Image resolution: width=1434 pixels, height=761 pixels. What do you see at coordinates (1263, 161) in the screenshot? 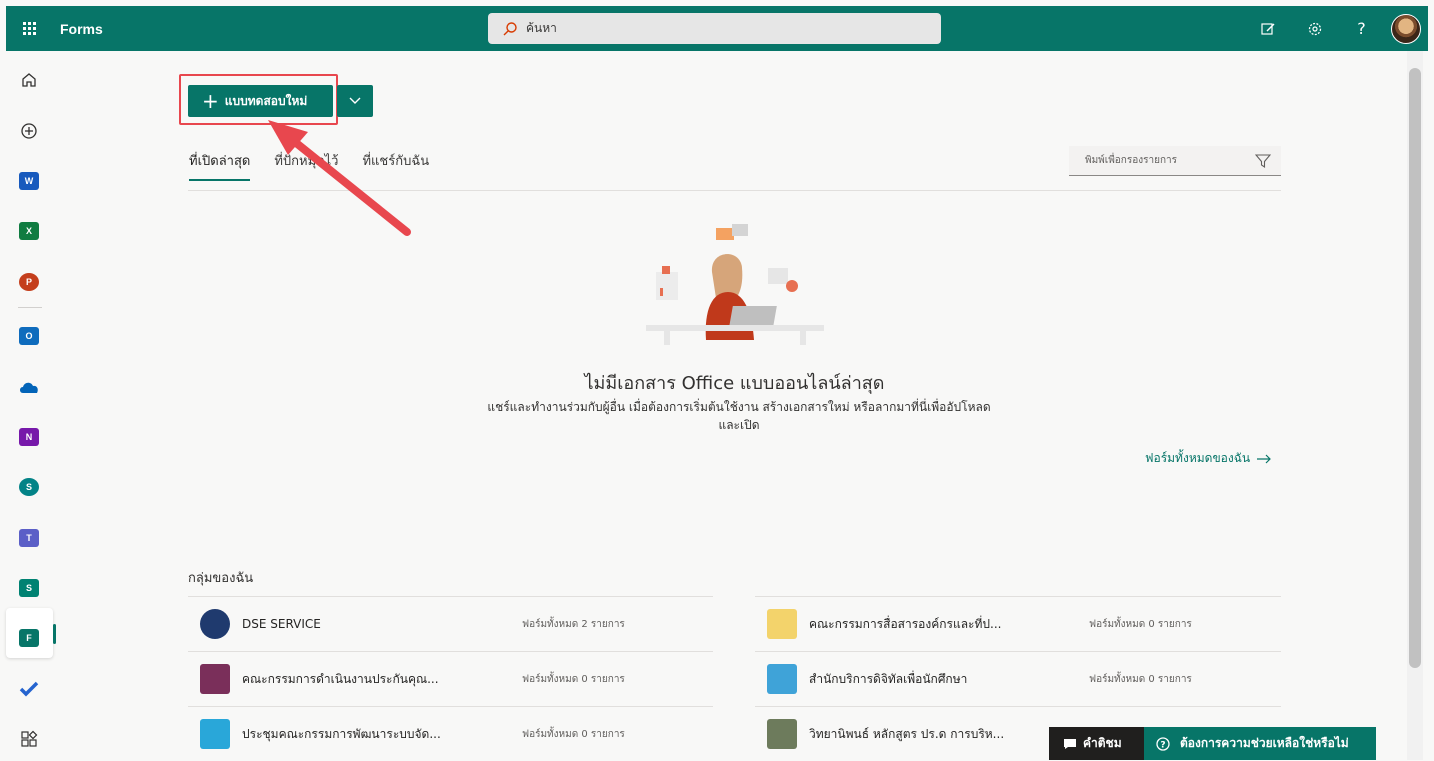
I see `filter-icon` at bounding box center [1263, 161].